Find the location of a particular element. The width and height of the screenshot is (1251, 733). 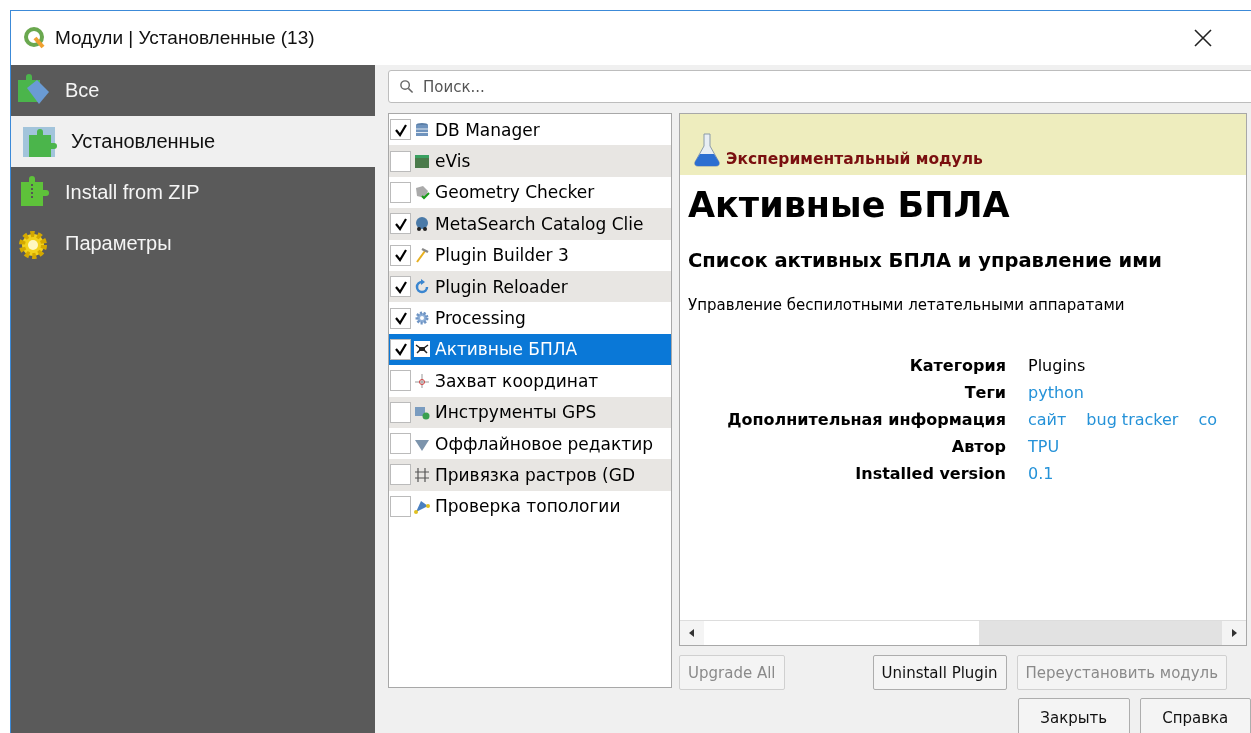

field-value: Plugins is located at coordinates (1057, 365).